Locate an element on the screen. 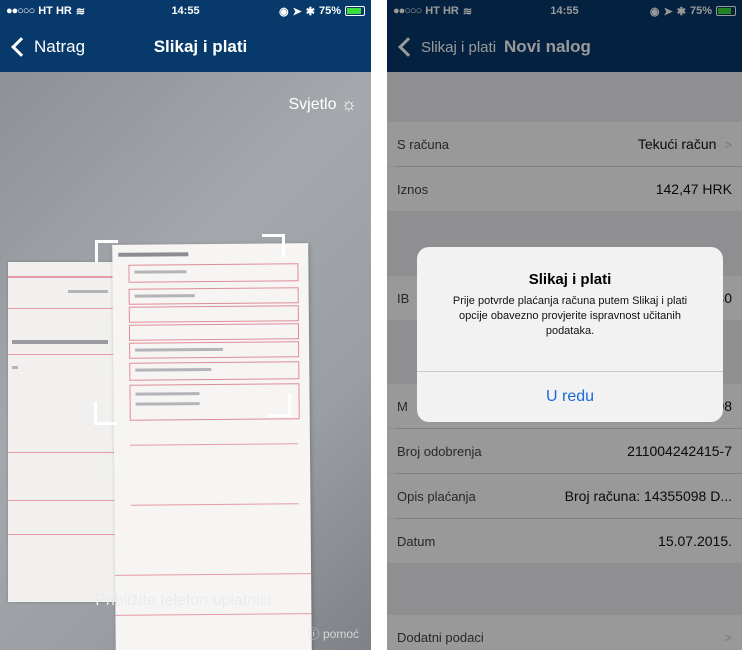 The height and width of the screenshot is (650, 742). sun-icon: ☼ is located at coordinates (349, 104).